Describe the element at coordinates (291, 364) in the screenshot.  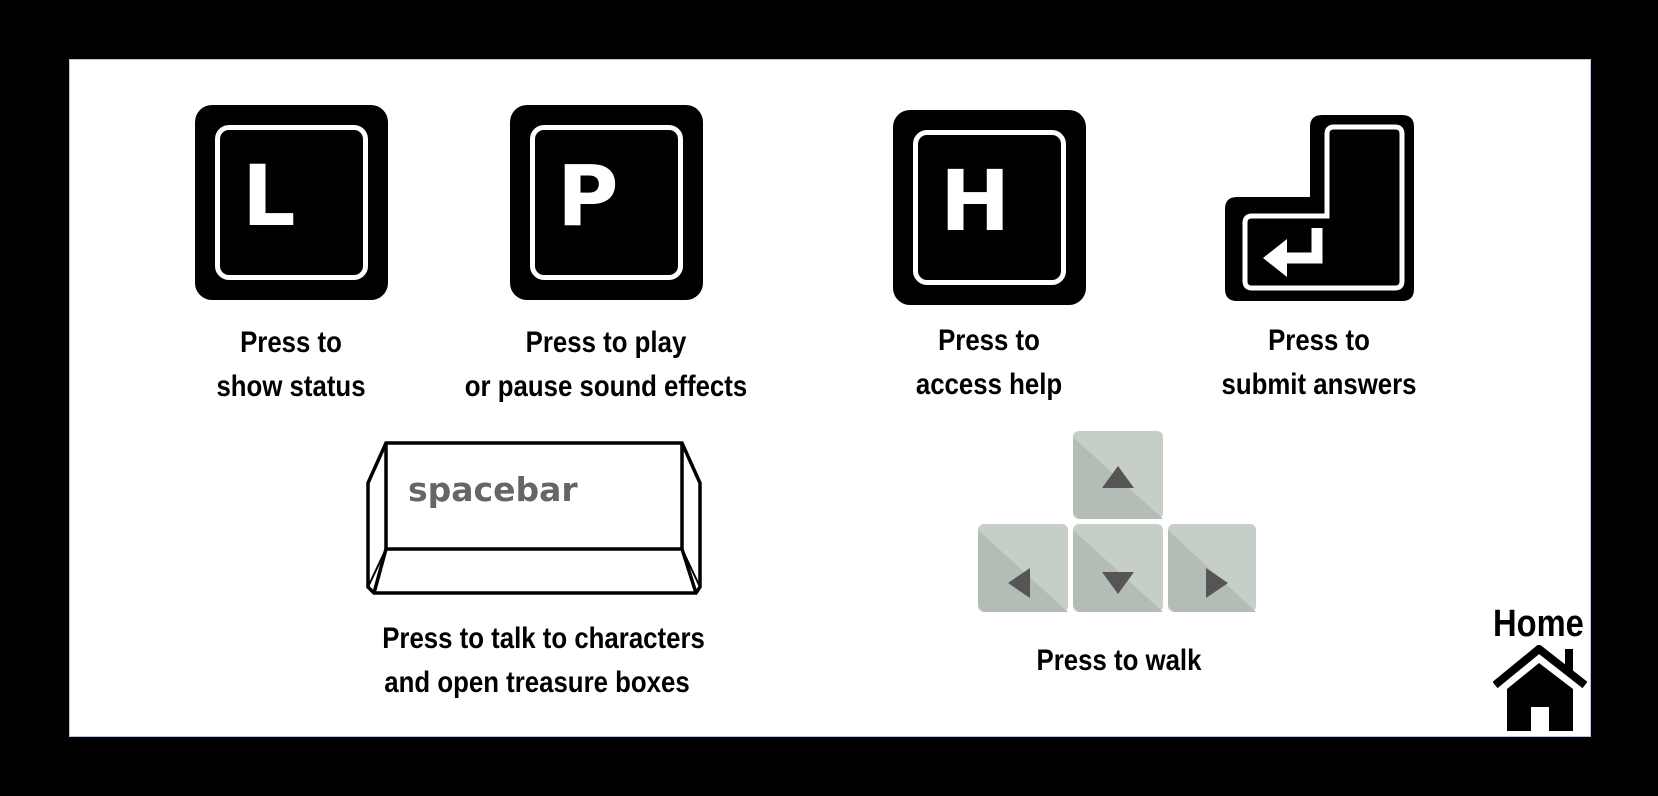
I see `l-key-caption: Press to show status` at that location.